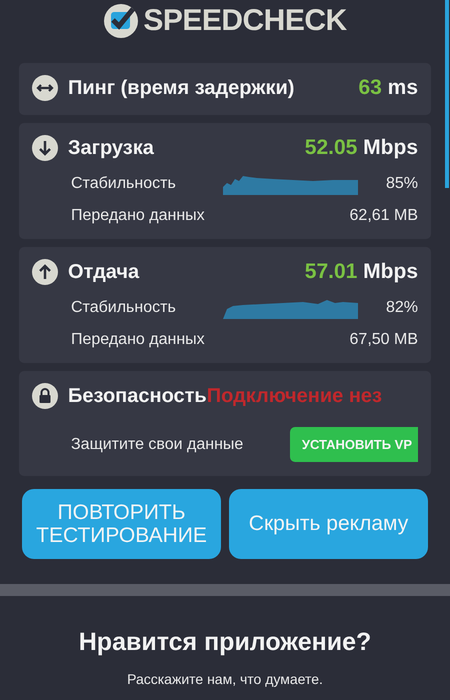  Describe the element at coordinates (294, 396) in the screenshot. I see `security-status: Подключение нез` at that location.